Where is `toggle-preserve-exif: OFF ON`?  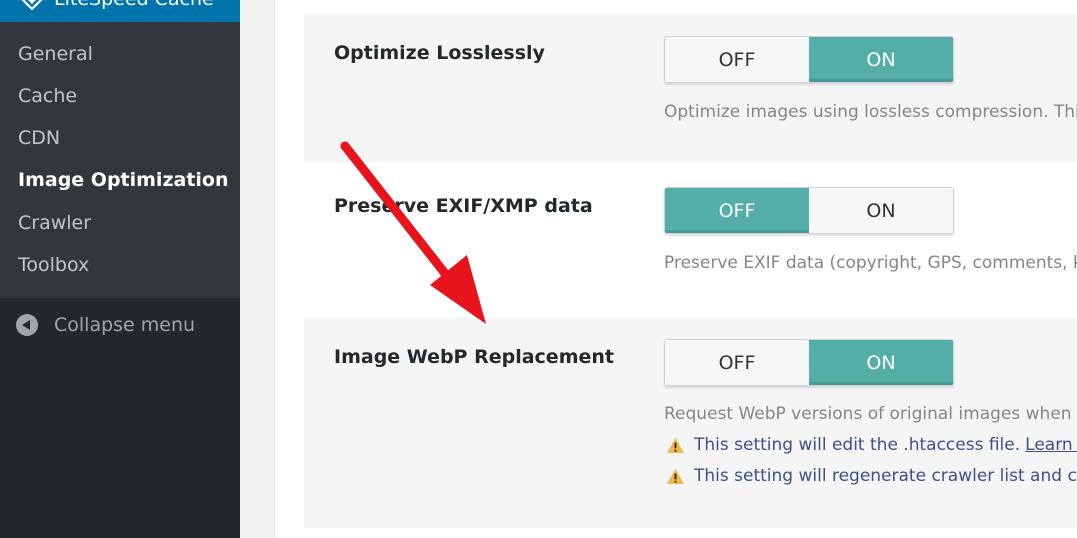 toggle-preserve-exif: OFF ON is located at coordinates (809, 210).